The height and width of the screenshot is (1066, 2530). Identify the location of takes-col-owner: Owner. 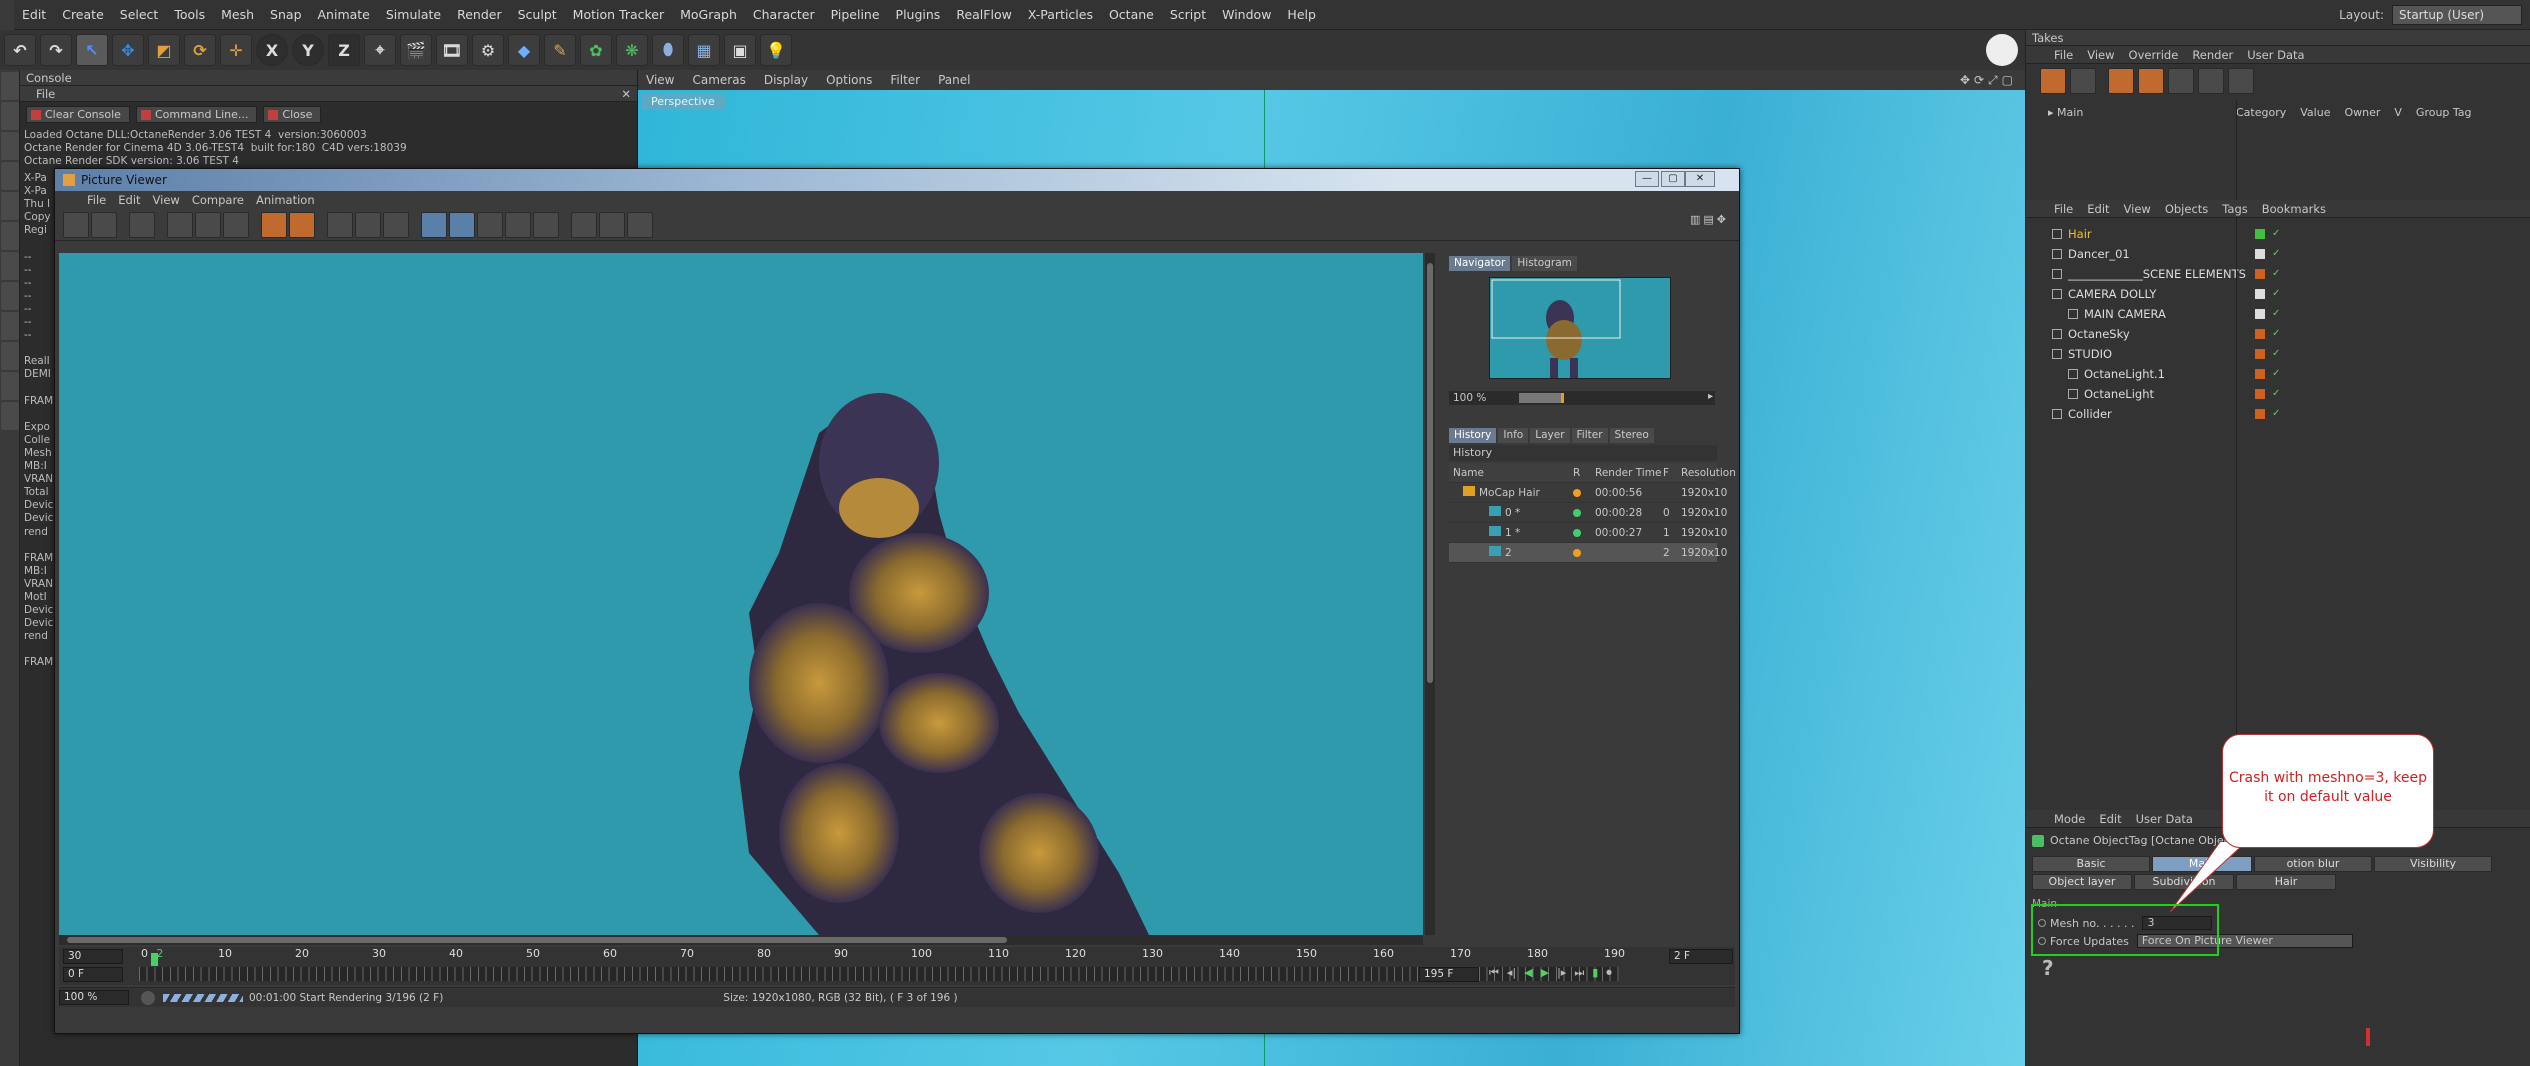
(2362, 112).